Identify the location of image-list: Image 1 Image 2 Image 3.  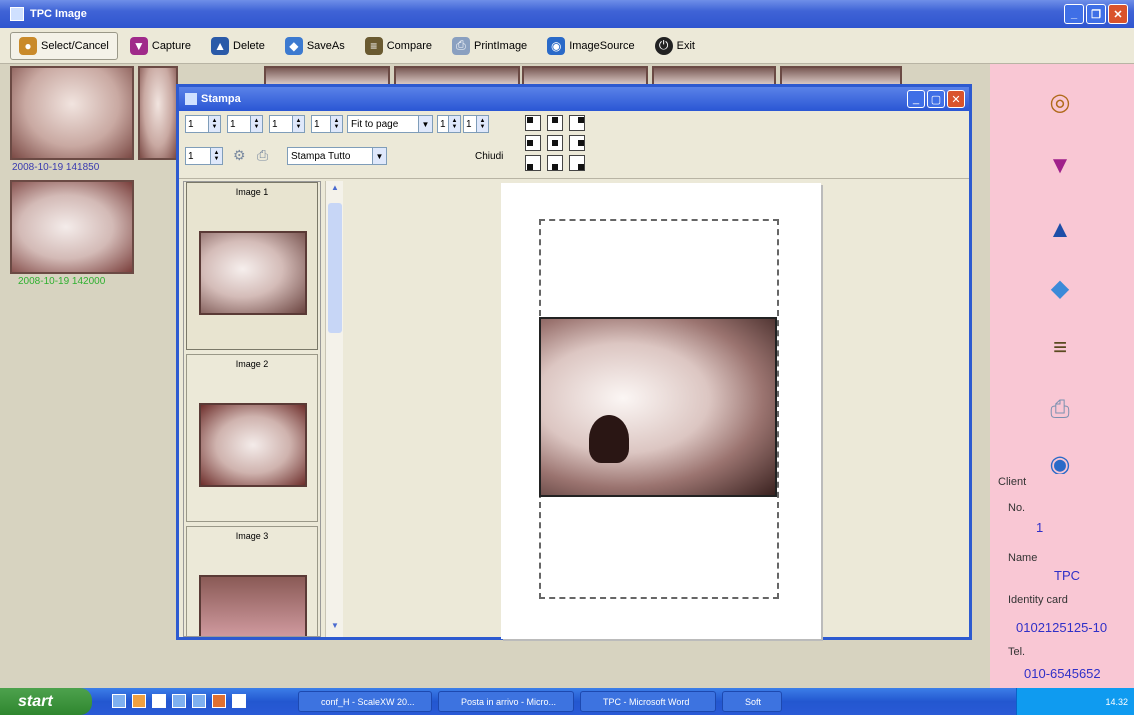
(252, 409).